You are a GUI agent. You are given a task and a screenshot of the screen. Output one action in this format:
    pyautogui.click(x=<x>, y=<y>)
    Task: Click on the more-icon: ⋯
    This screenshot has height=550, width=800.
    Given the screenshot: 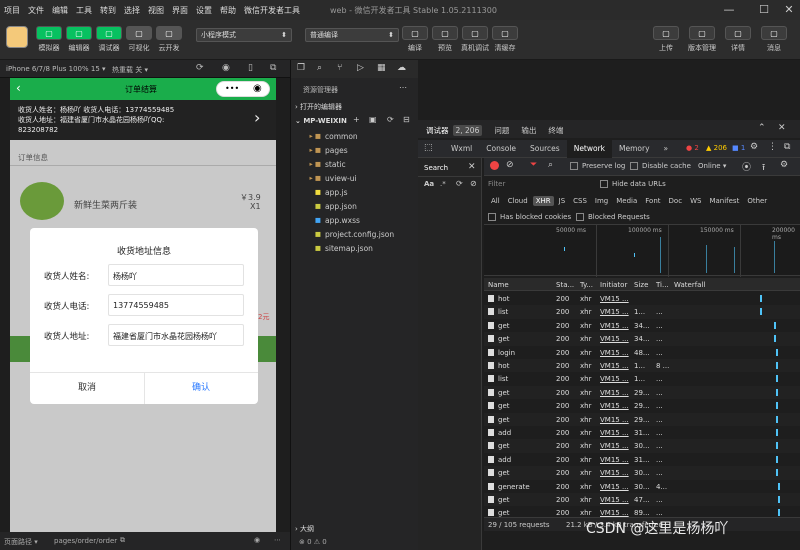 What is the action you would take?
    pyautogui.click(x=277, y=540)
    